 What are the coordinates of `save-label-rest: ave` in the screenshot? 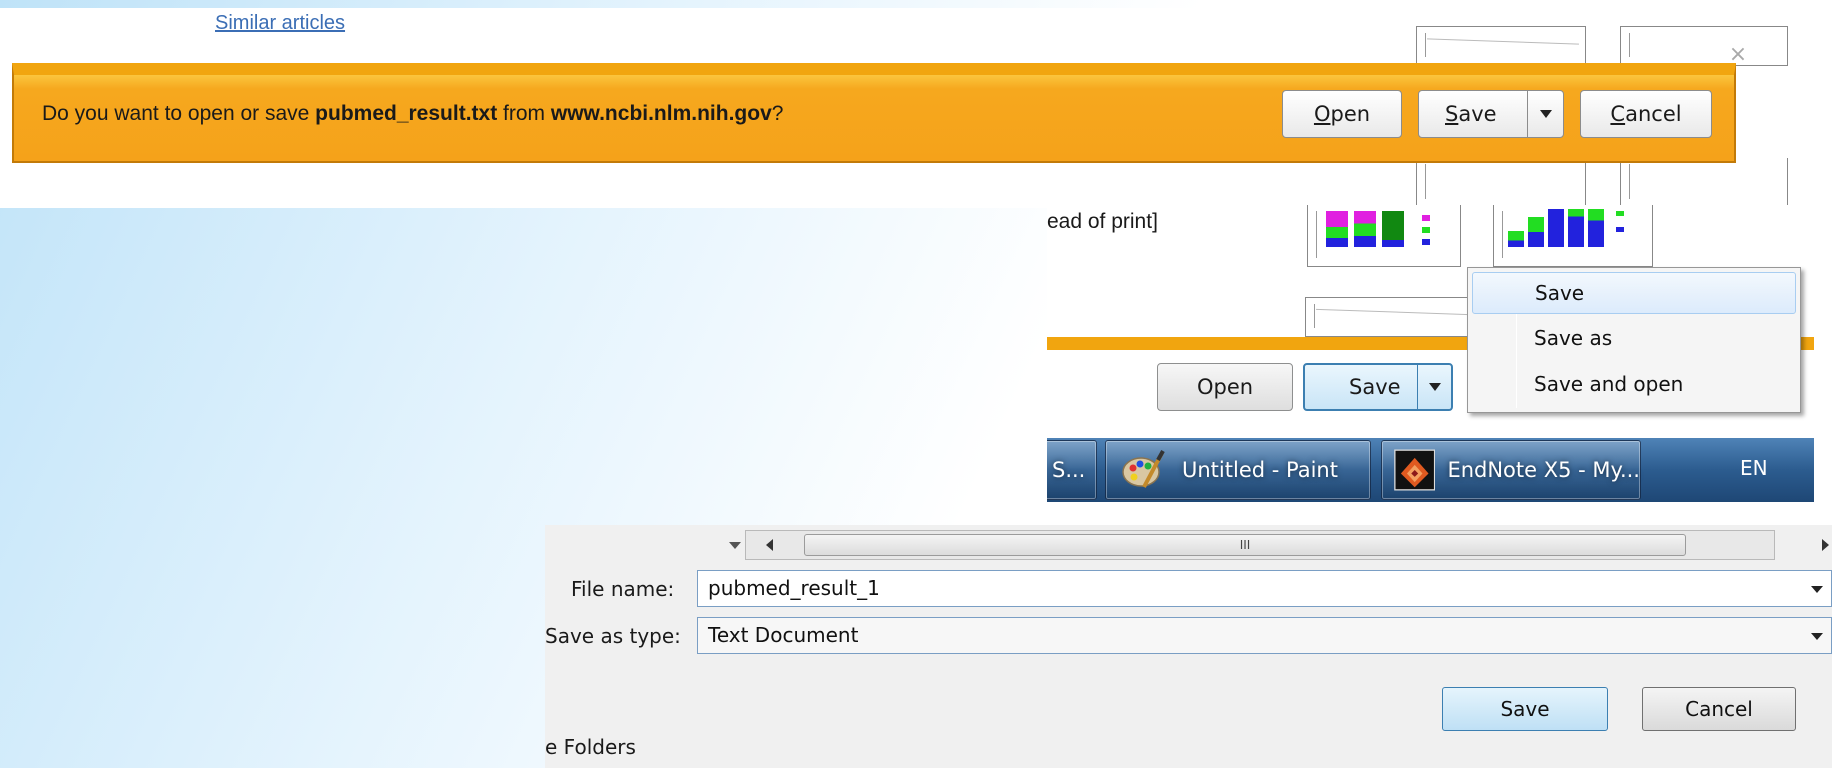 It's located at (1477, 114).